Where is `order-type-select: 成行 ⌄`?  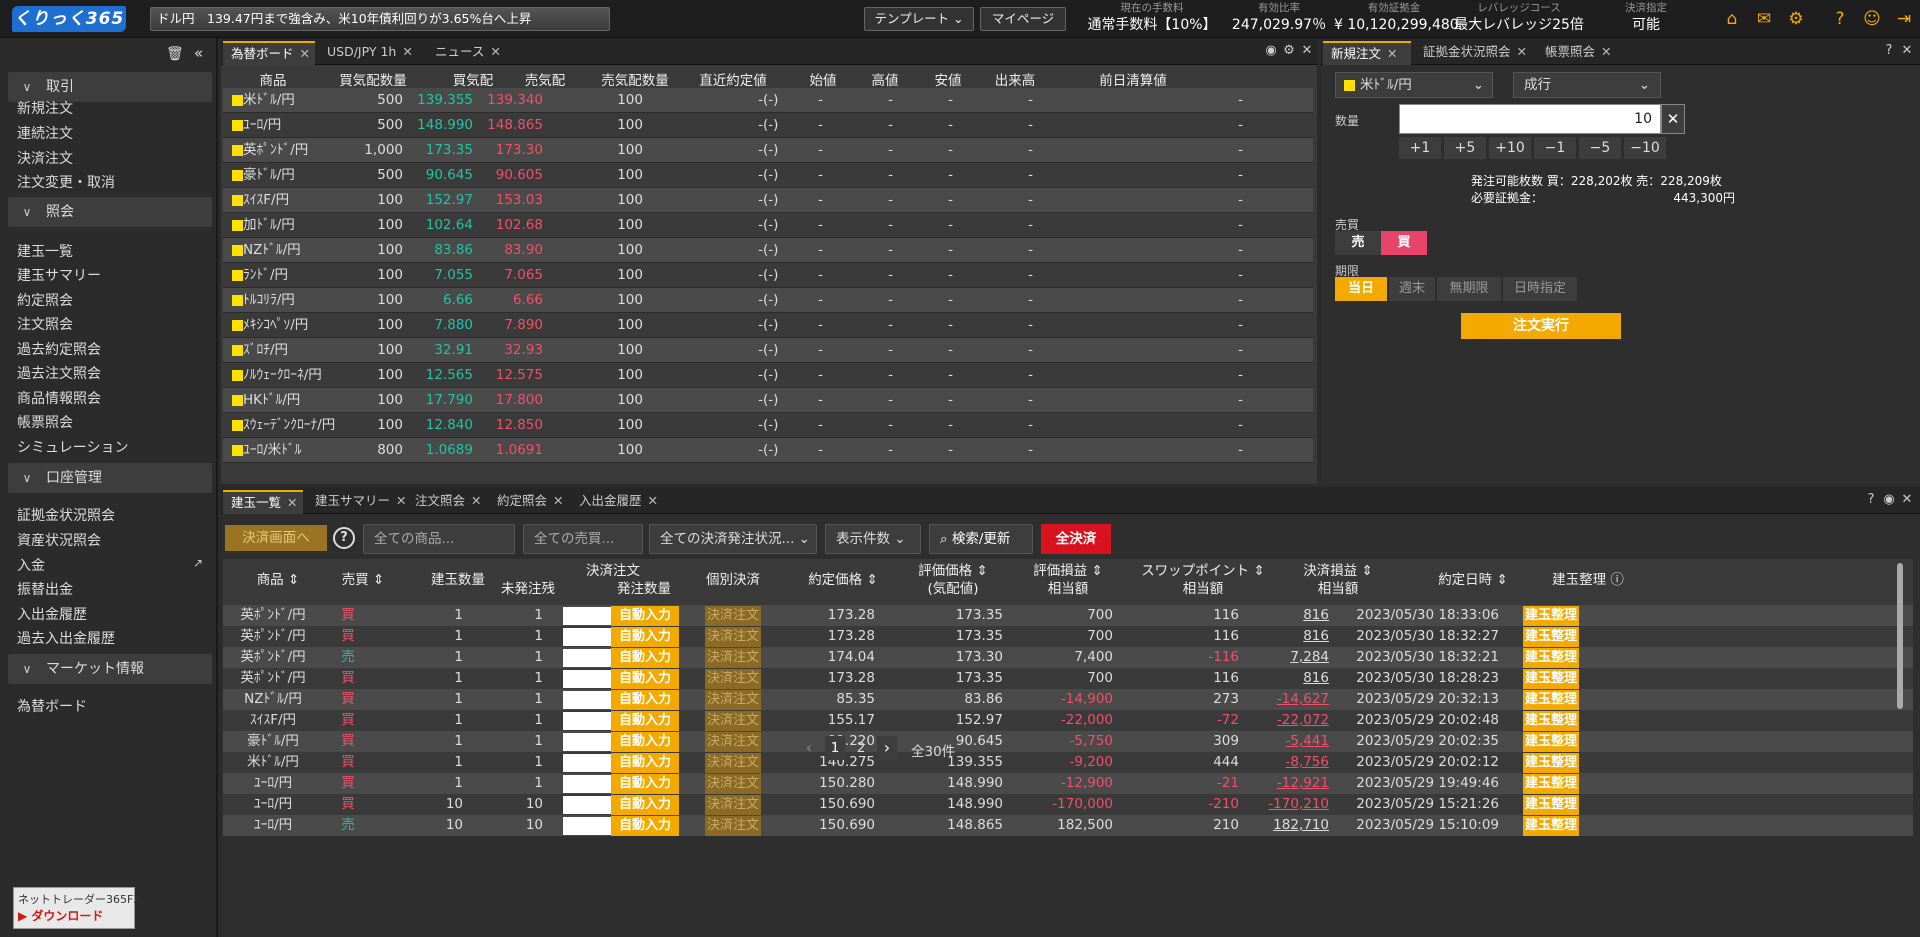
order-type-select: 成行 ⌄ is located at coordinates (1587, 85).